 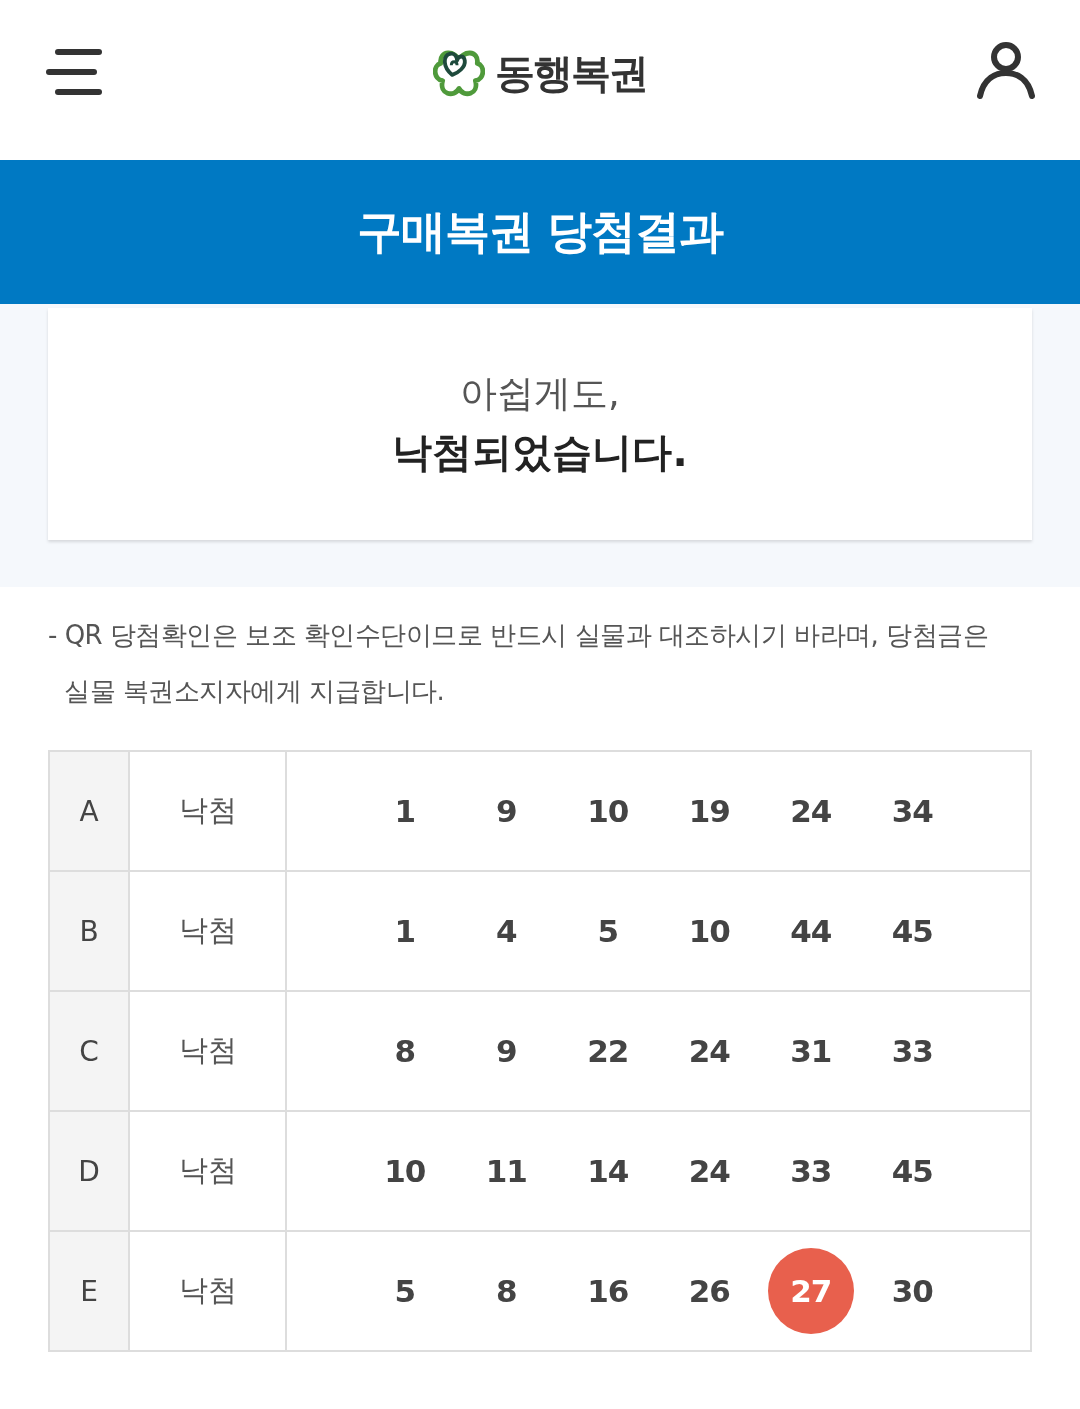 What do you see at coordinates (912, 1291) in the screenshot?
I see `lotto-number: 30` at bounding box center [912, 1291].